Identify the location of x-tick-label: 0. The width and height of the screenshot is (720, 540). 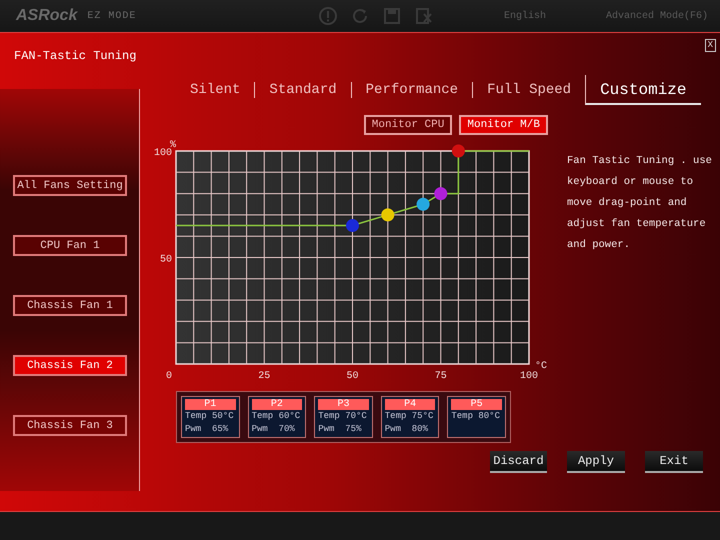
(169, 376).